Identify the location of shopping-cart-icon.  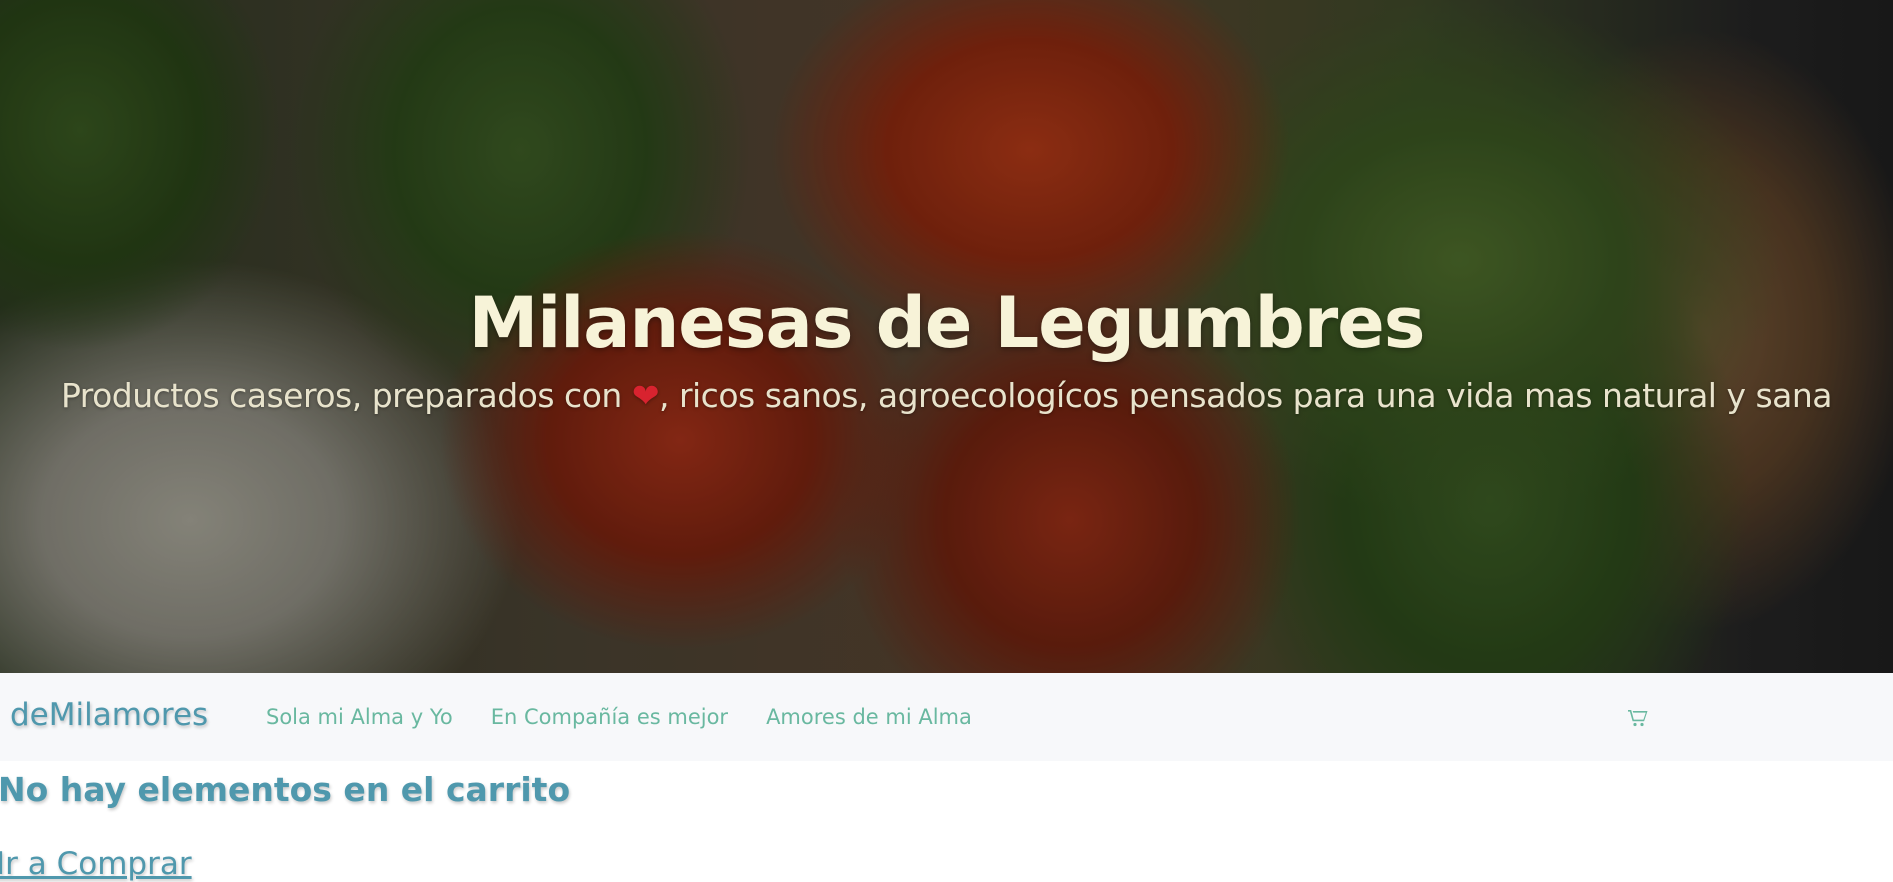
(1638, 718).